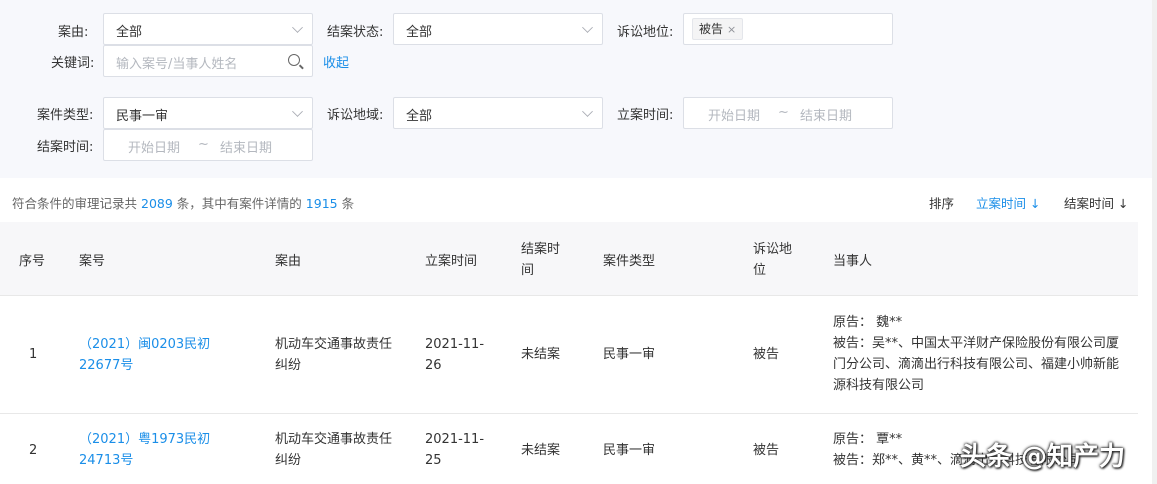 This screenshot has width=1157, height=484. Describe the element at coordinates (246, 146) in the screenshot. I see `close-end-date: 结束日期` at that location.